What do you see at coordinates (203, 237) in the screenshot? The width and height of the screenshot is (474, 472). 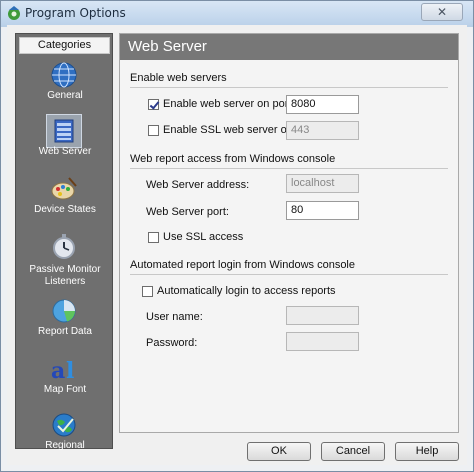 I see `use-ssl-access-label: Use SSL access` at bounding box center [203, 237].